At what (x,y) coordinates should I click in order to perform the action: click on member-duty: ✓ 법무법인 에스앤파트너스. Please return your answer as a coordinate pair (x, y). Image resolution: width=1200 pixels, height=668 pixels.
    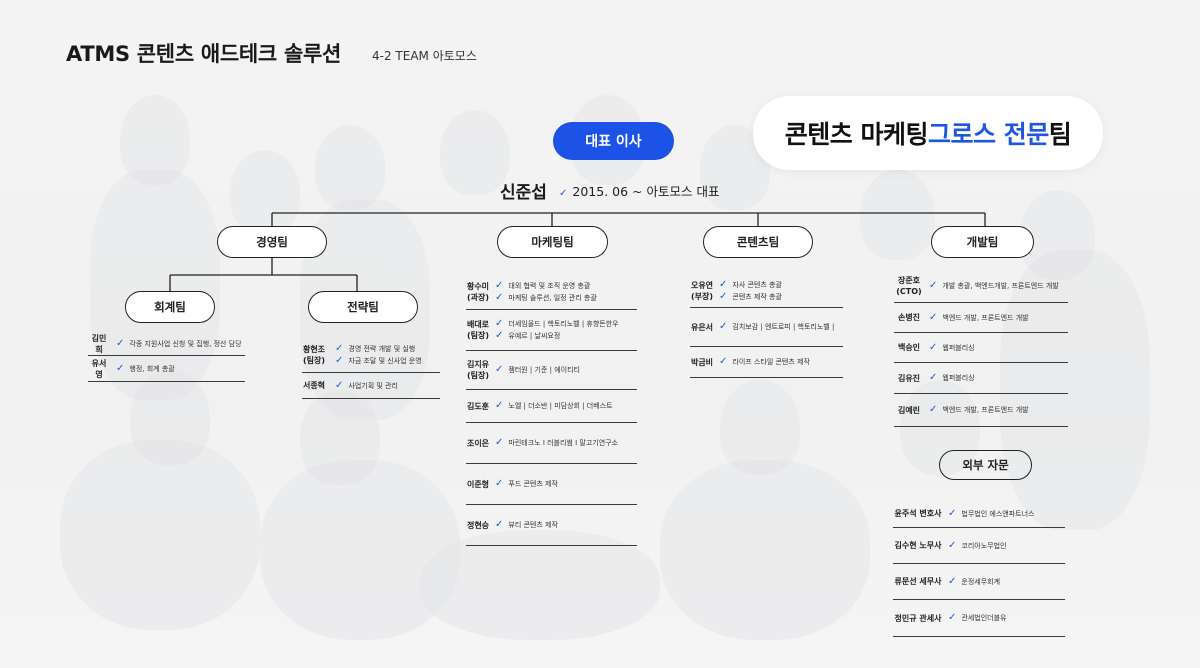
    Looking at the image, I should click on (991, 514).